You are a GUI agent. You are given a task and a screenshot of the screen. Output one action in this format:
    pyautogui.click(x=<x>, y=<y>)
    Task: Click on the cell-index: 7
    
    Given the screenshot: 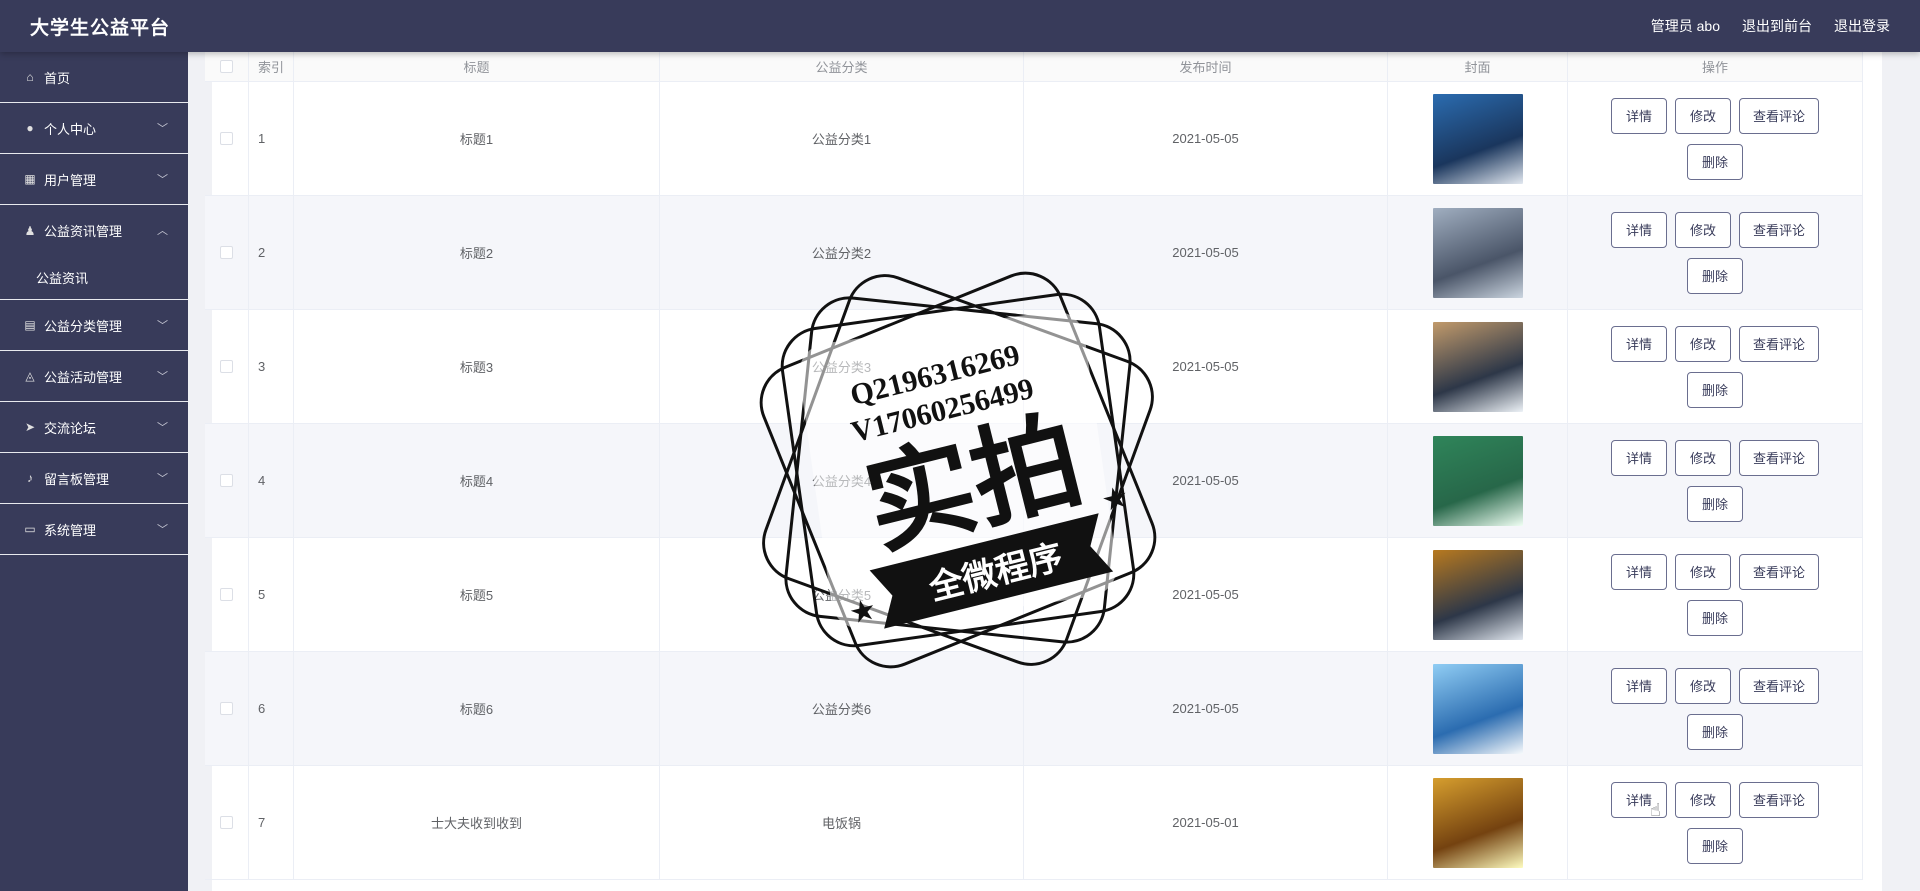 What is the action you would take?
    pyautogui.click(x=271, y=822)
    